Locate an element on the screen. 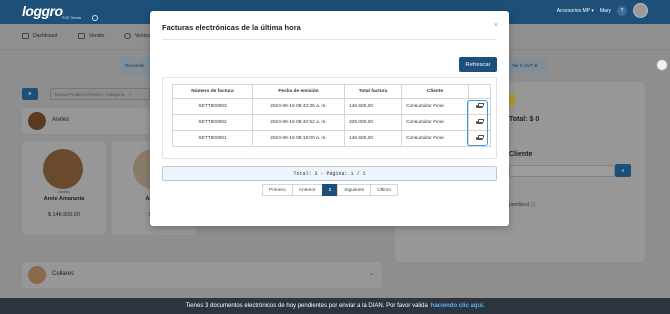  product-image is located at coordinates (63, 169).